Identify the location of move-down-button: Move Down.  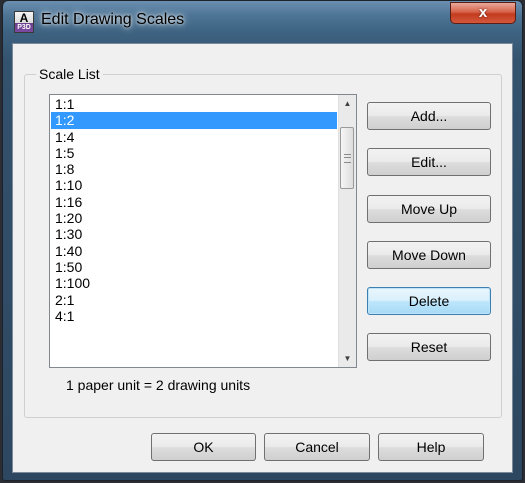
(429, 255).